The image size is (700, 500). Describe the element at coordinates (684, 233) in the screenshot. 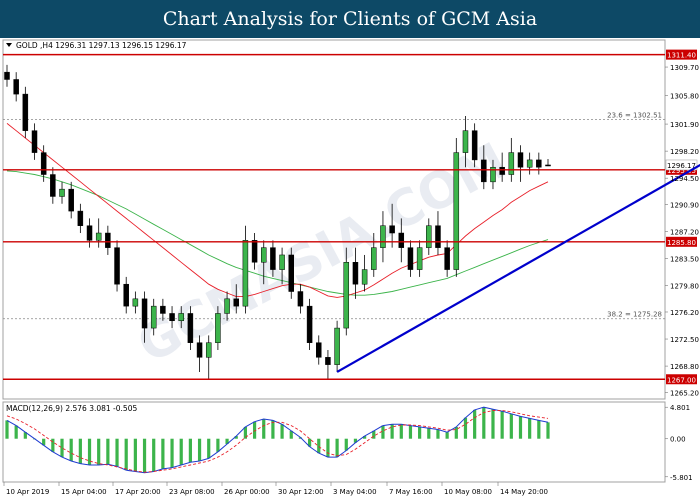

I see `price-tick-label: 1287.20` at that location.